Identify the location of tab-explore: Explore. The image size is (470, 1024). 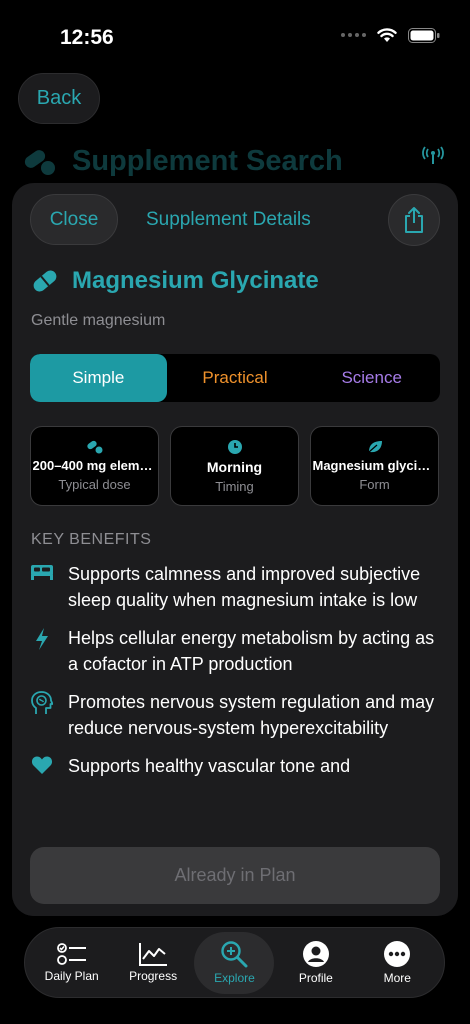
(234, 962).